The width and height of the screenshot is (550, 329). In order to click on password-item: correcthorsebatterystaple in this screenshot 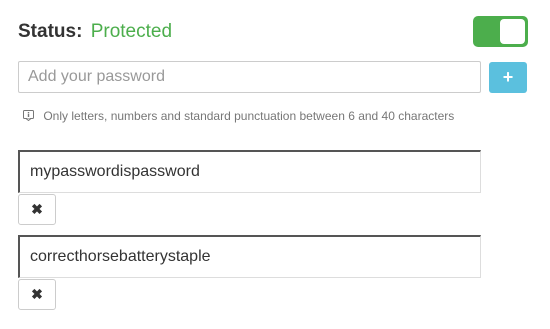, I will do `click(249, 256)`.